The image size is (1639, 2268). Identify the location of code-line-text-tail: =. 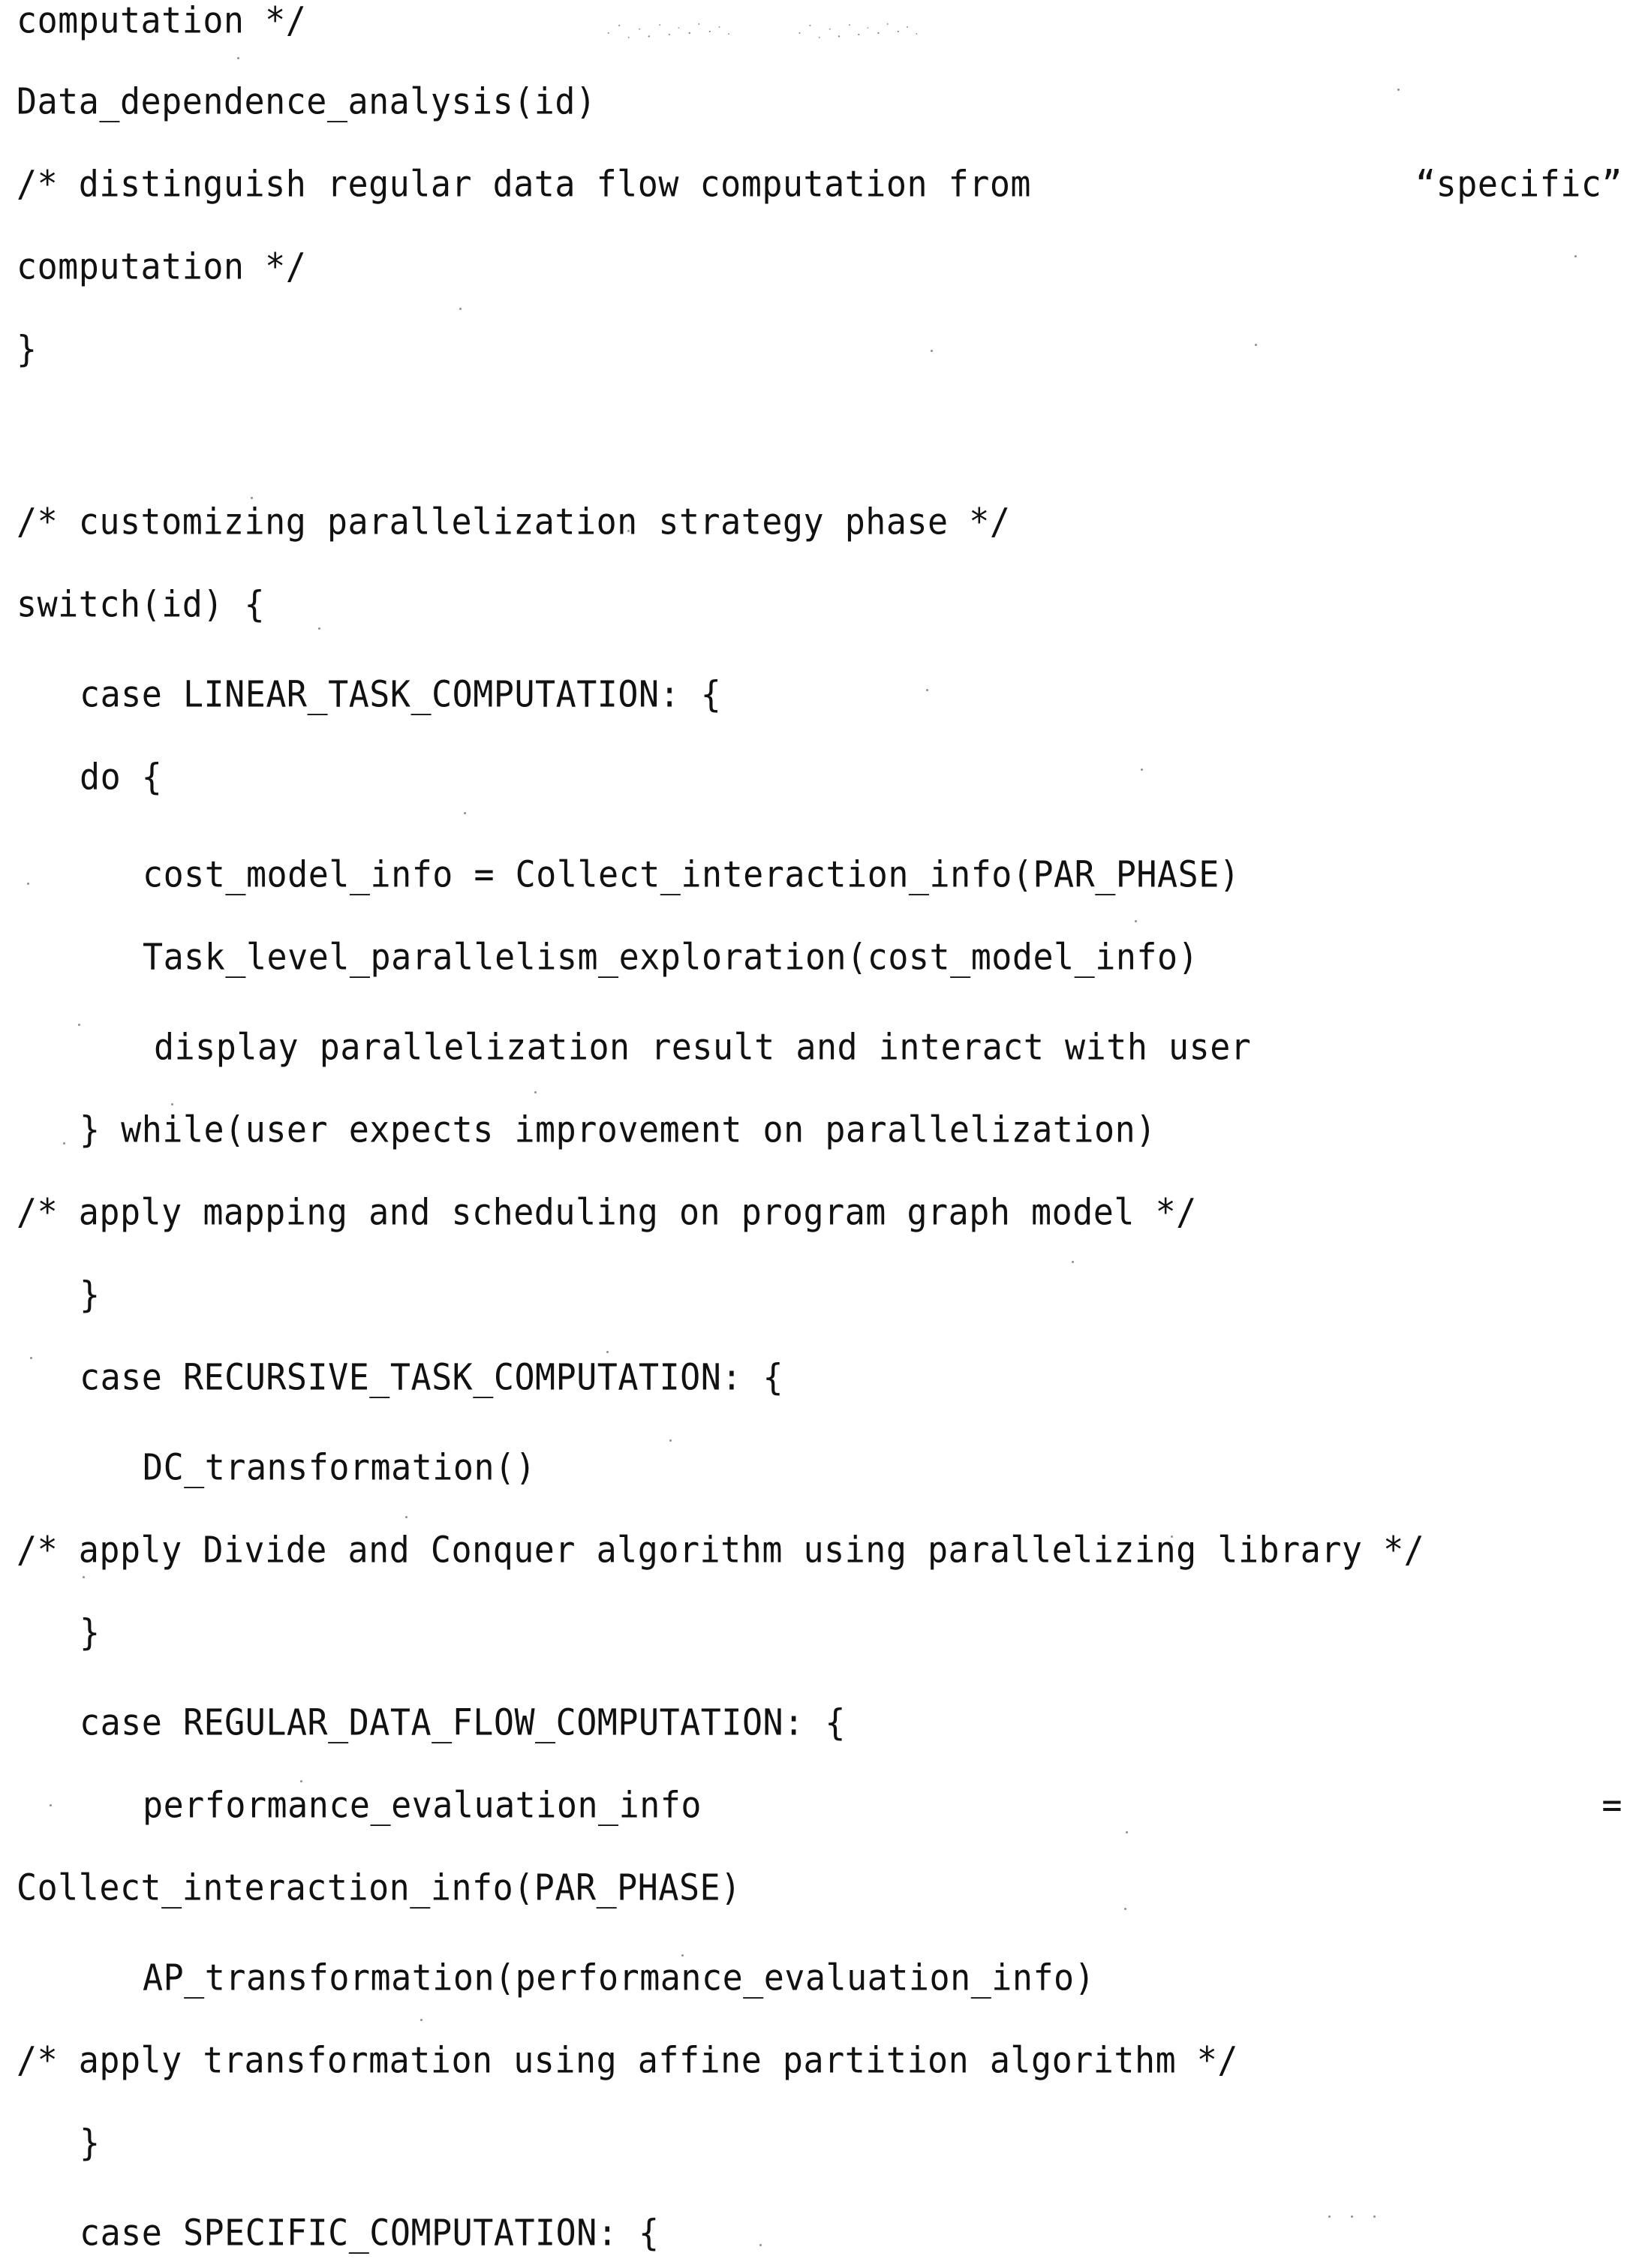
(1612, 1805).